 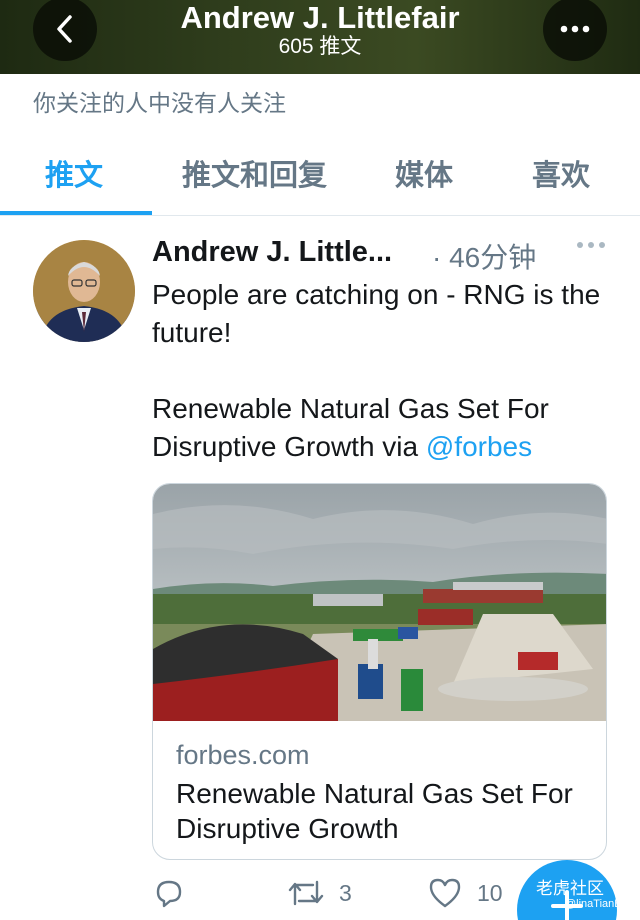 I want to click on avatar-portrait-image, so click(x=84, y=291).